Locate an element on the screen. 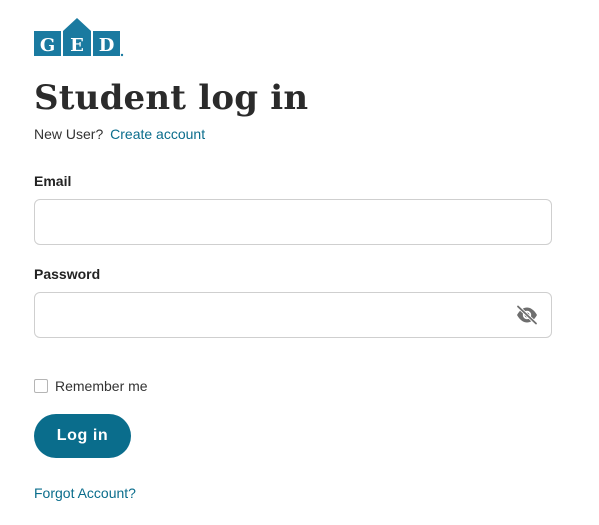 This screenshot has height=525, width=599. email-label: Email is located at coordinates (53, 181).